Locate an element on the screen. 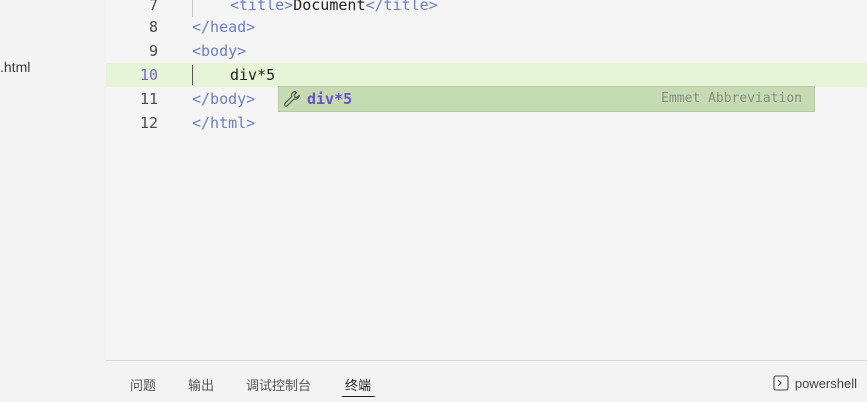 This screenshot has height=402, width=867. text-content: Document is located at coordinates (329, 7).